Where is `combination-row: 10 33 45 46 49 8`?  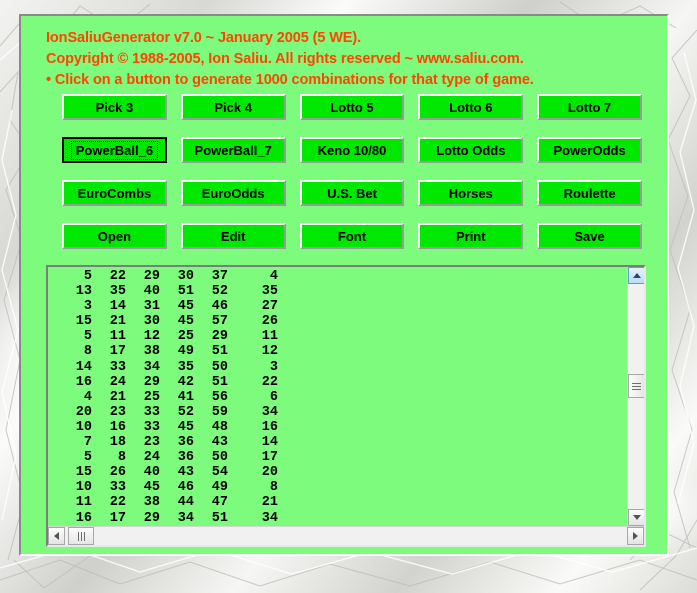 combination-row: 10 33 45 46 49 8 is located at coordinates (333, 487).